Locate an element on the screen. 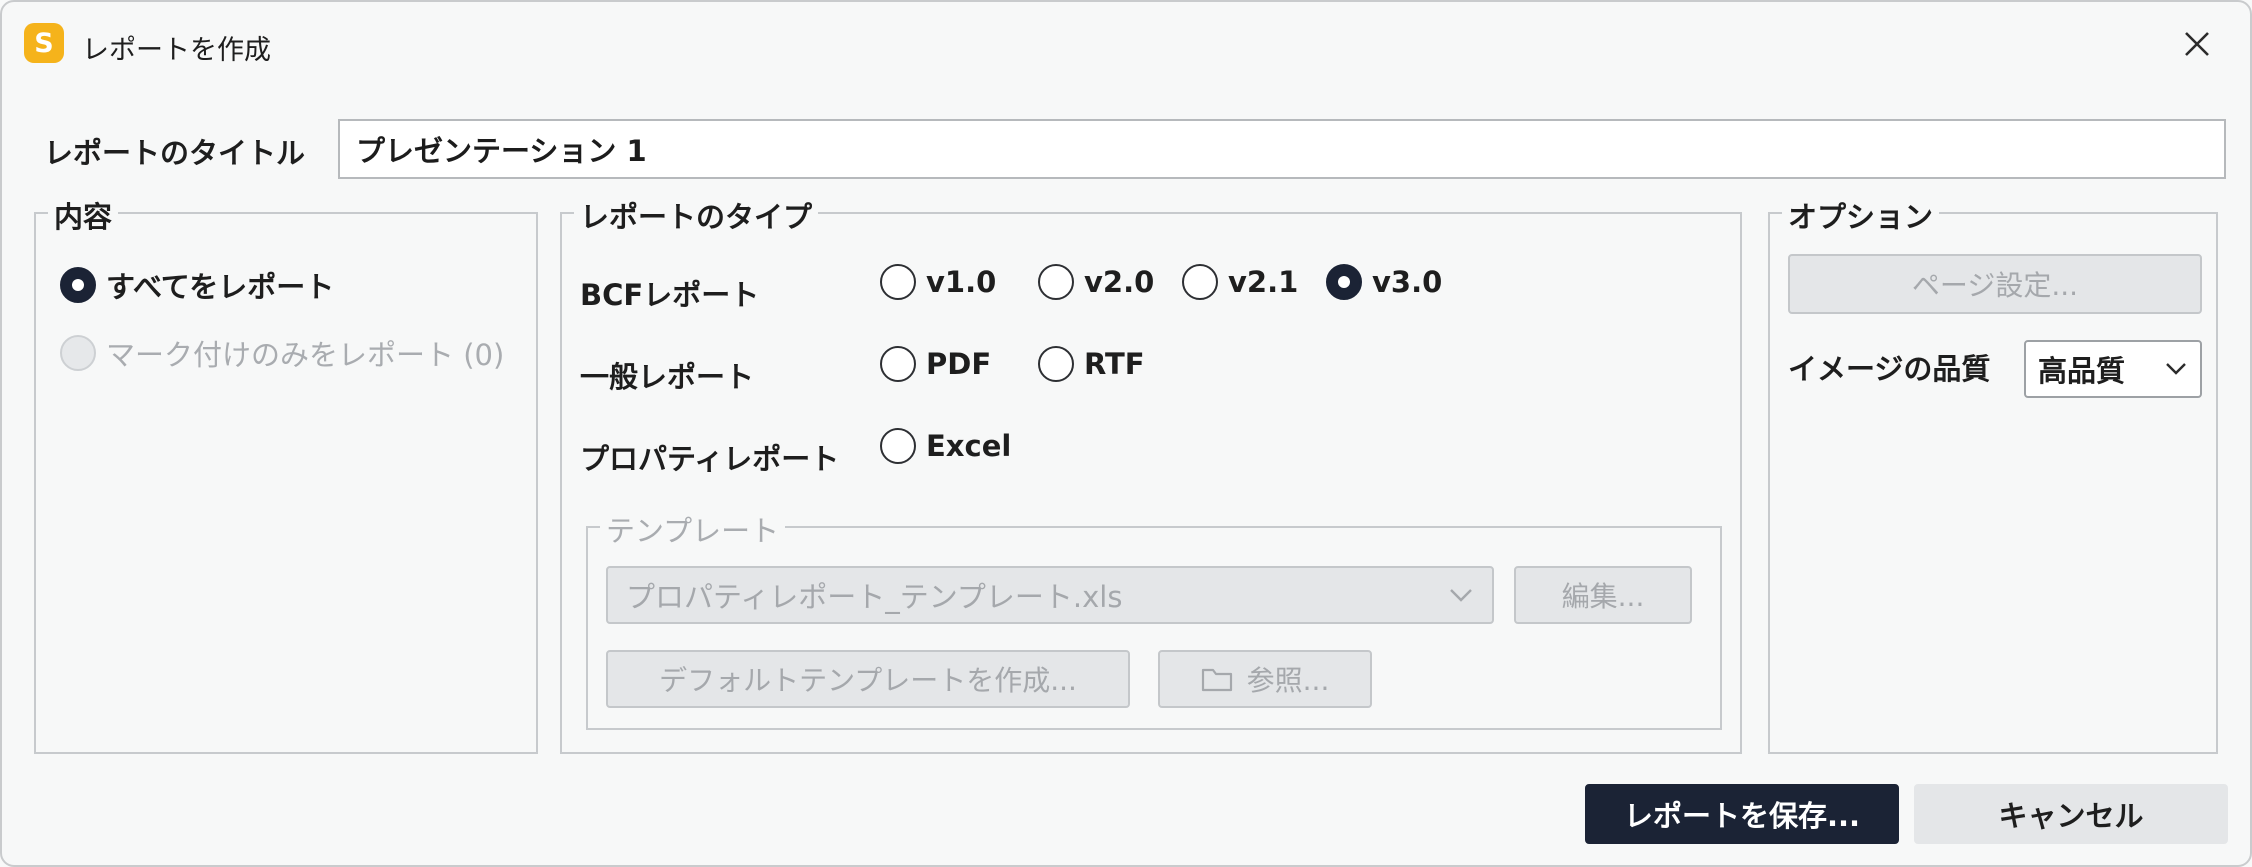  bcf-report-label: BCFレポート is located at coordinates (670, 295).